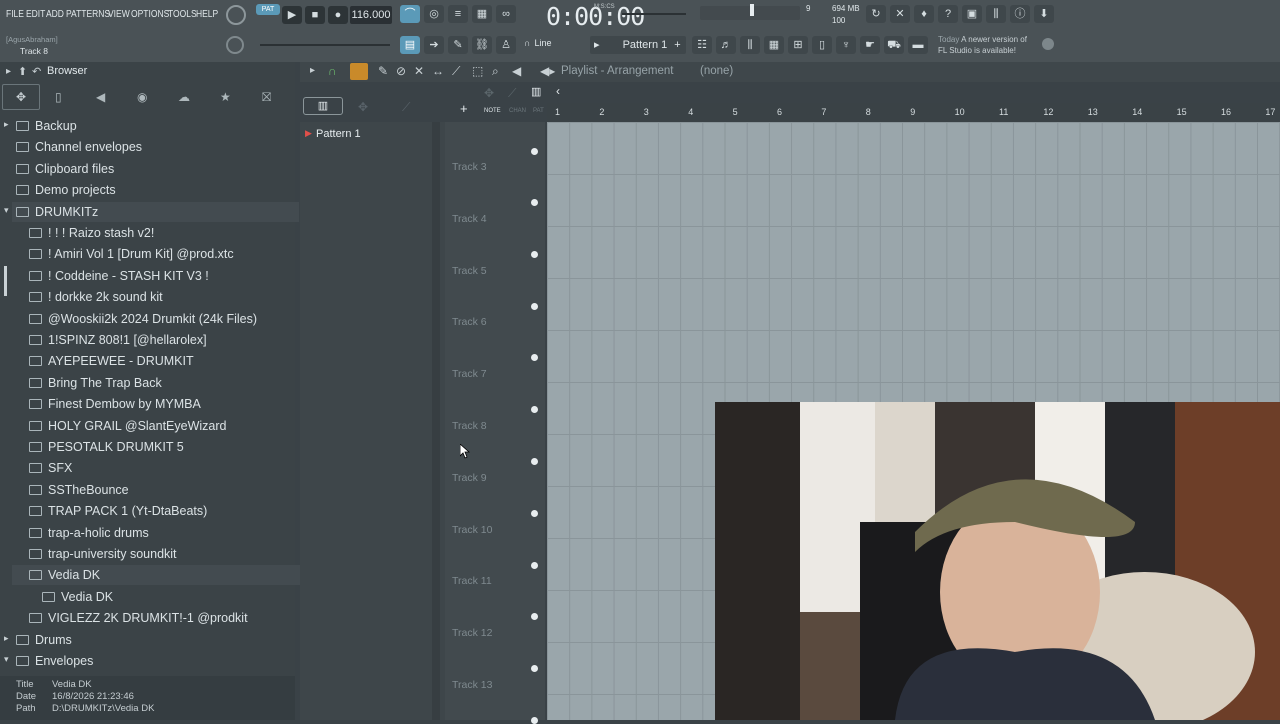 The image size is (1280, 724). Describe the element at coordinates (894, 45) in the screenshot. I see `shop-button: ⛟` at that location.